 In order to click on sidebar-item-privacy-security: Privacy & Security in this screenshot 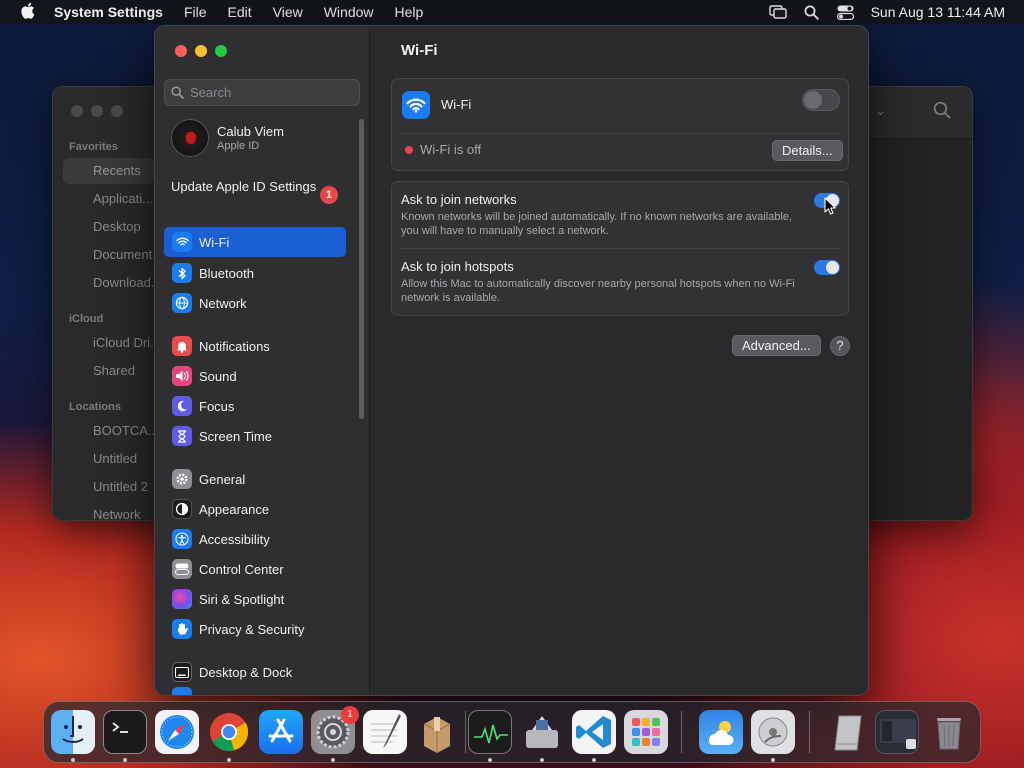, I will do `click(255, 629)`.